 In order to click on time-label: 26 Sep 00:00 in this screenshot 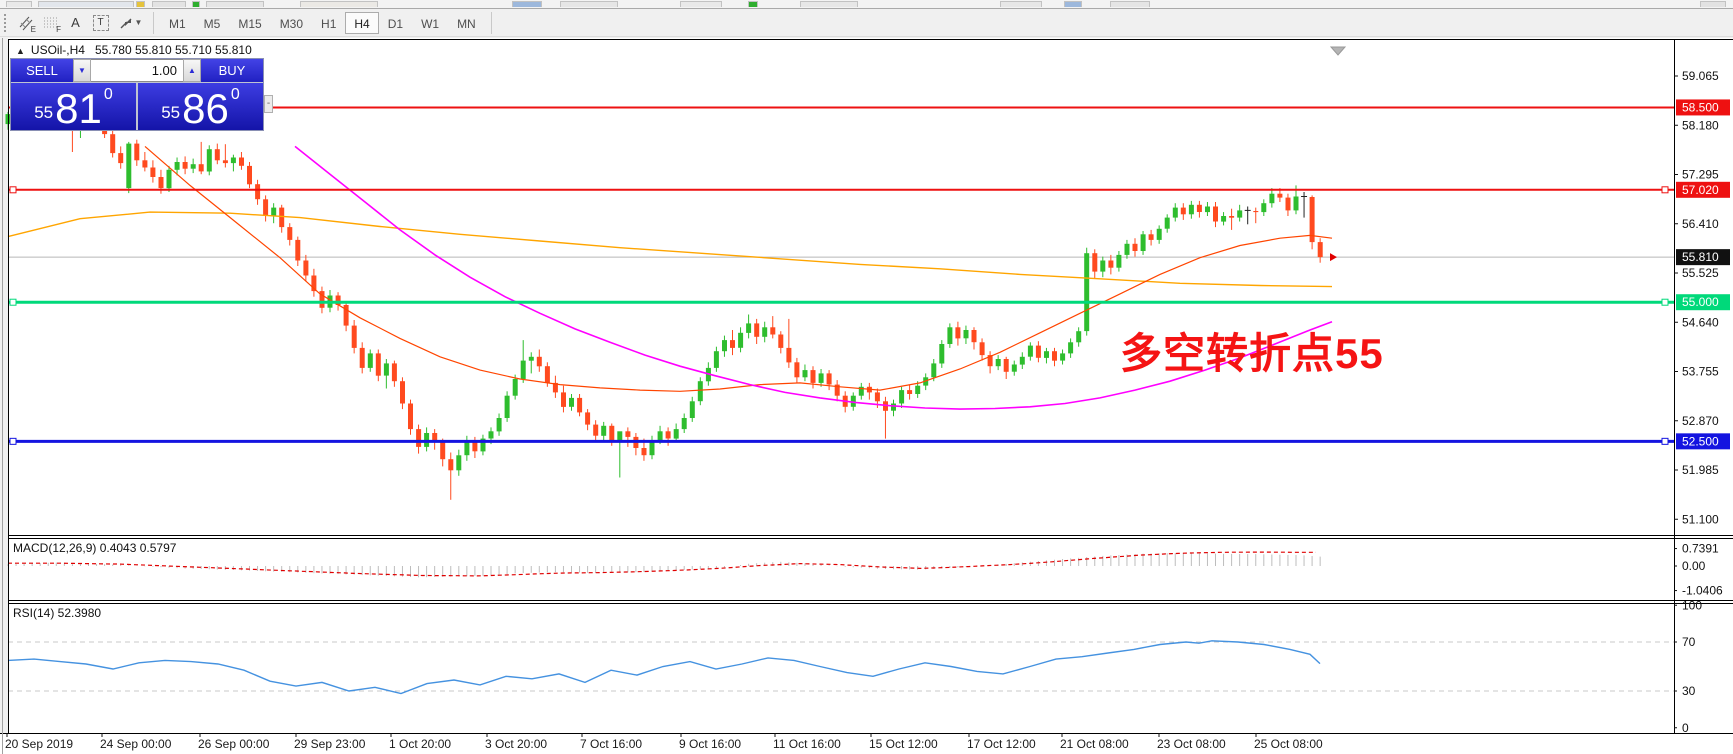, I will do `click(234, 744)`.